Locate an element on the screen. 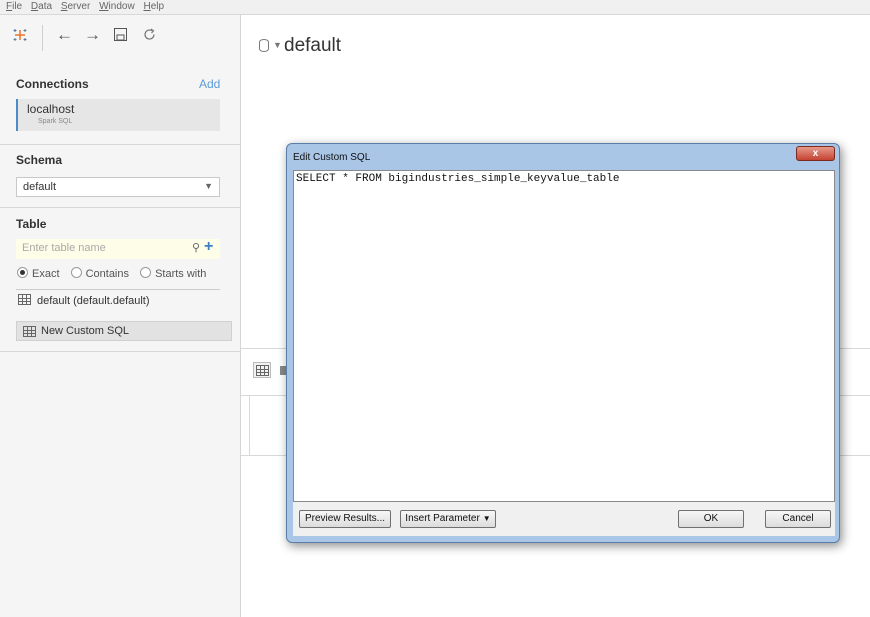 This screenshot has height=617, width=870. connection-type: Spark SQL is located at coordinates (55, 121).